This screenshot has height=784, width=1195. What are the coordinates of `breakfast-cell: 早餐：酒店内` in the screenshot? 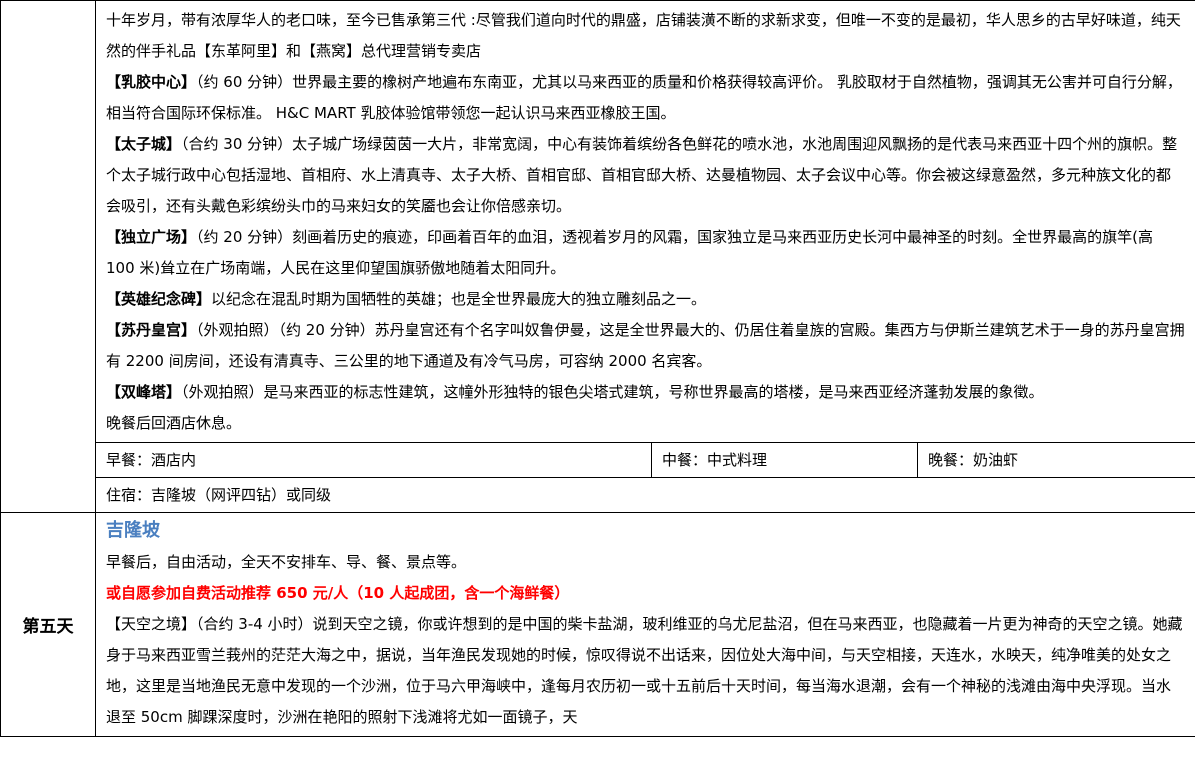 It's located at (373, 460).